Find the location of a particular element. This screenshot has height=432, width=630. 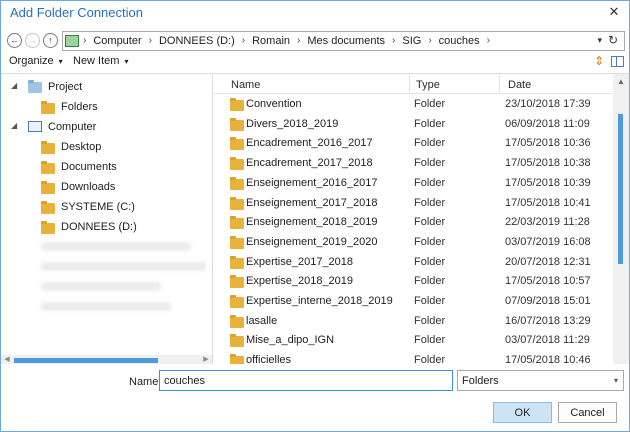

new-item-menu: New Item ▾ is located at coordinates (100, 61).